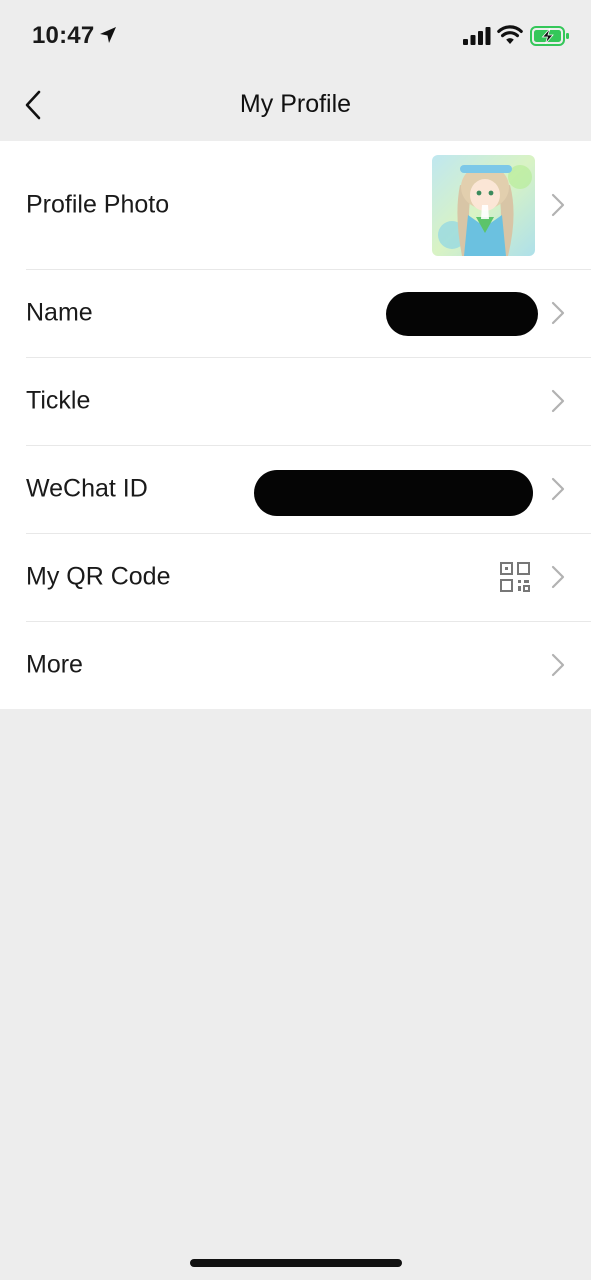 This screenshot has width=591, height=1280. What do you see at coordinates (515, 577) in the screenshot?
I see `qr-code-icon` at bounding box center [515, 577].